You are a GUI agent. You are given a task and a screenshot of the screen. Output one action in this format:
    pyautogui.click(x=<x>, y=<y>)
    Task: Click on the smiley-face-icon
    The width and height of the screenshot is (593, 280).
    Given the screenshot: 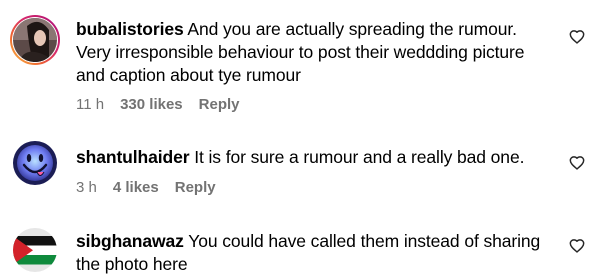 What is the action you would take?
    pyautogui.click(x=35, y=163)
    